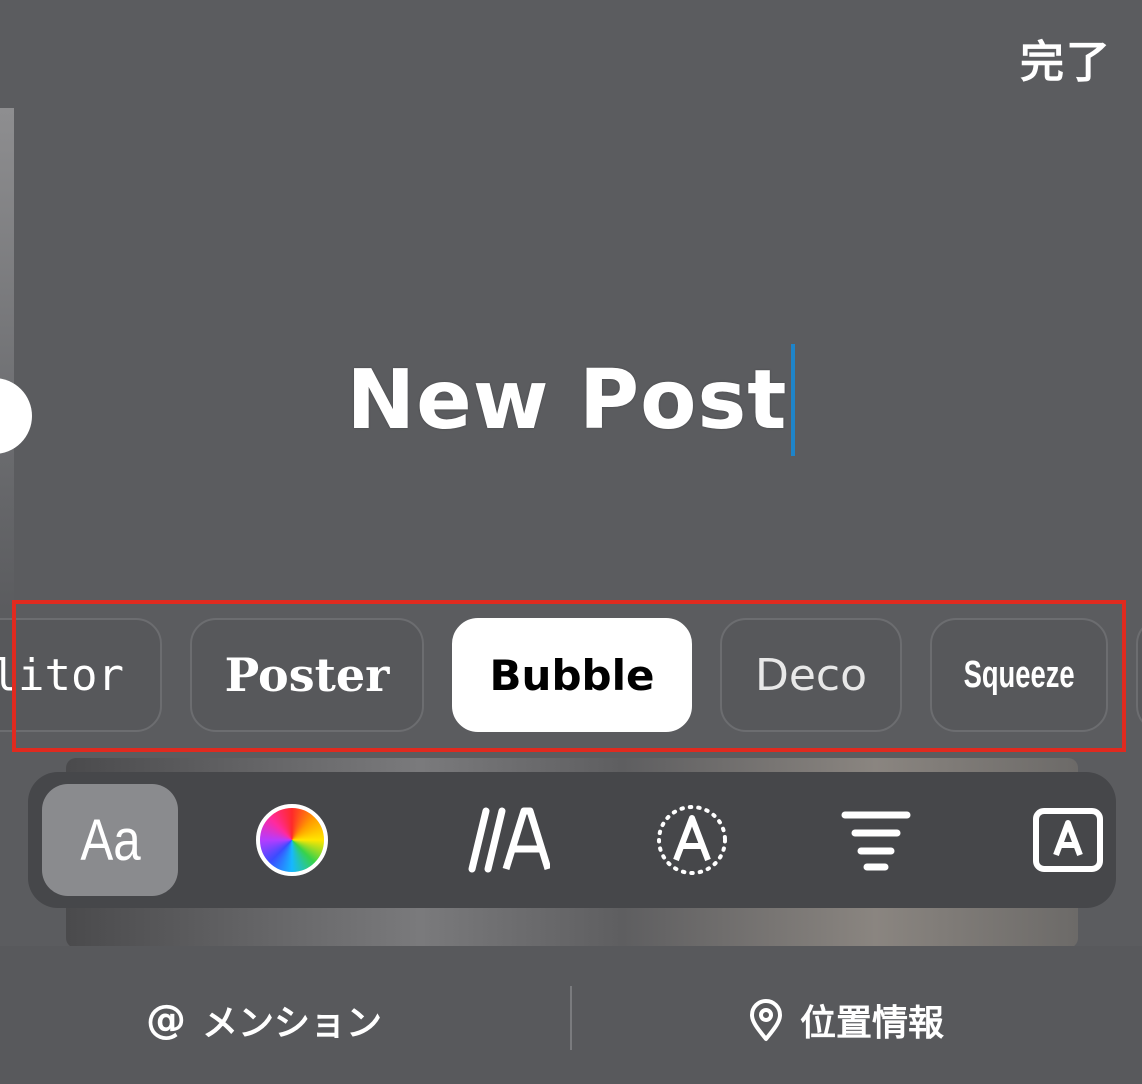 The height and width of the screenshot is (1084, 1142). I want to click on font-chip-next, so click(1139, 675).